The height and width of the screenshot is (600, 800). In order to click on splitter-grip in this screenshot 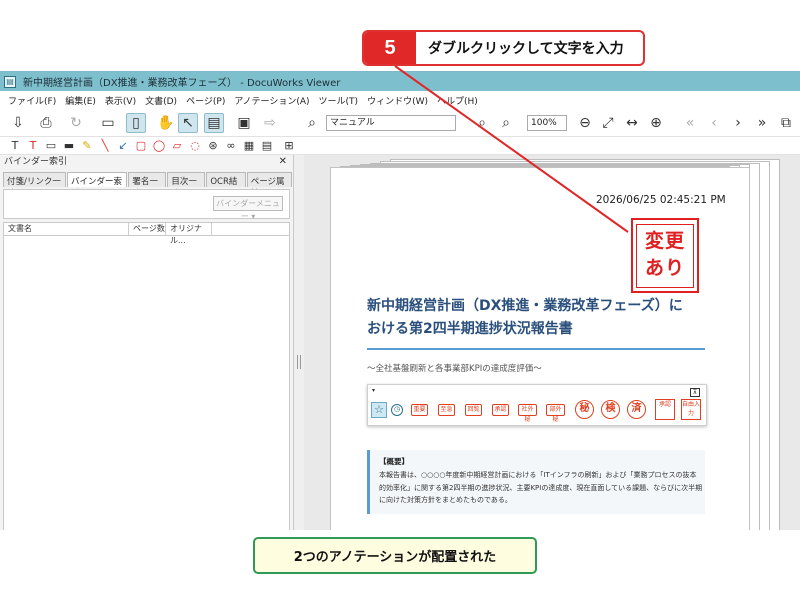, I will do `click(299, 362)`.